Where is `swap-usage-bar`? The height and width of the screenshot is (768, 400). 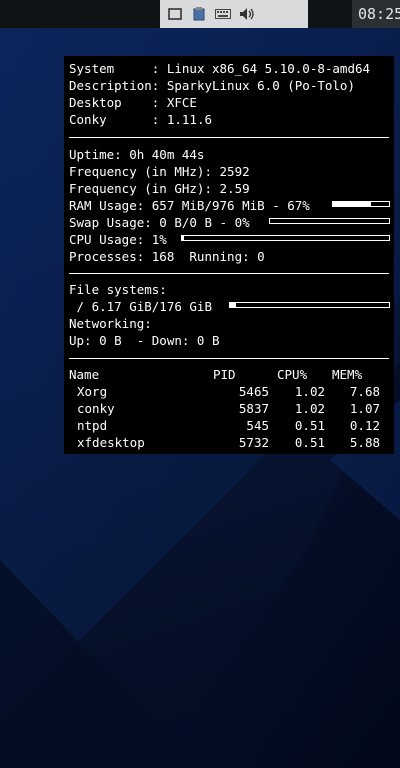 swap-usage-bar is located at coordinates (329, 221).